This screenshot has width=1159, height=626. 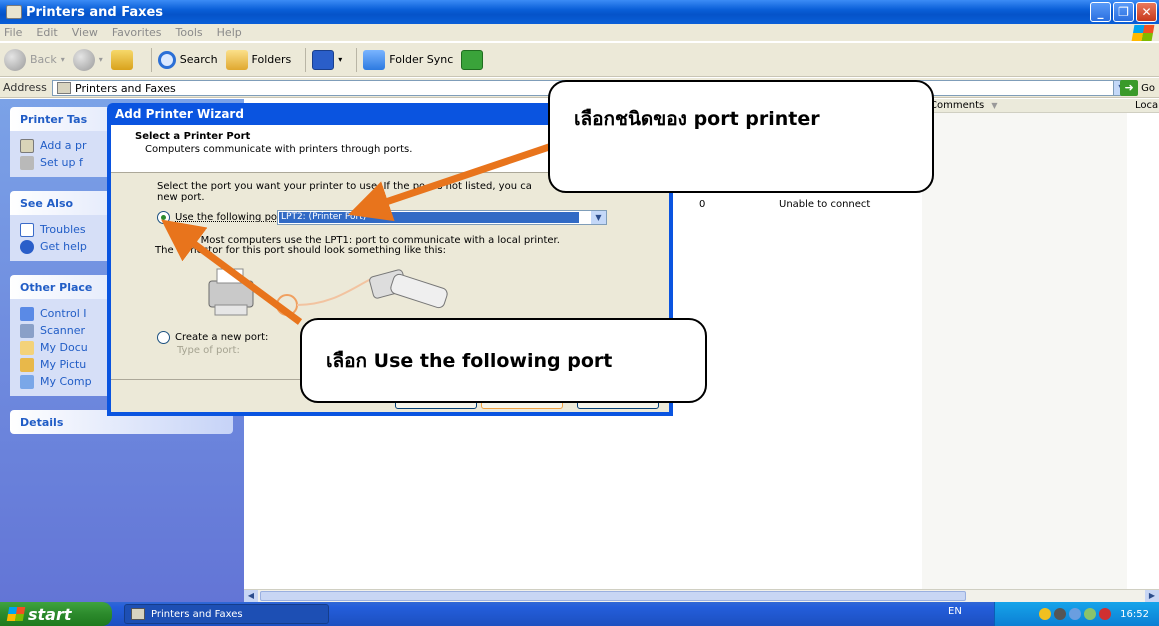 I want to click on up-folder-icon, so click(x=121, y=59).